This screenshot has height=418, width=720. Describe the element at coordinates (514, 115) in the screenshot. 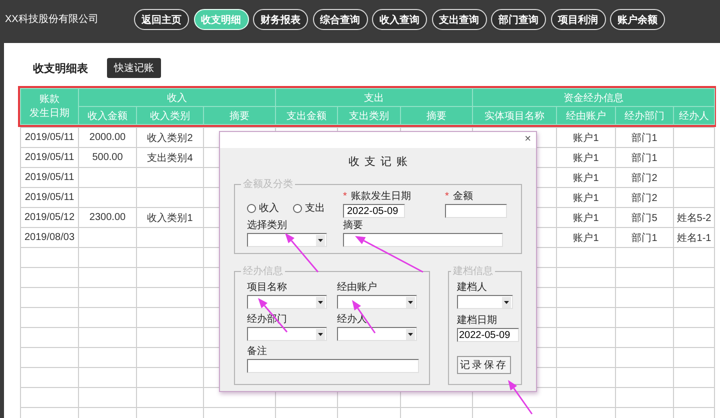

I see `column-header: 实体项目名称` at that location.